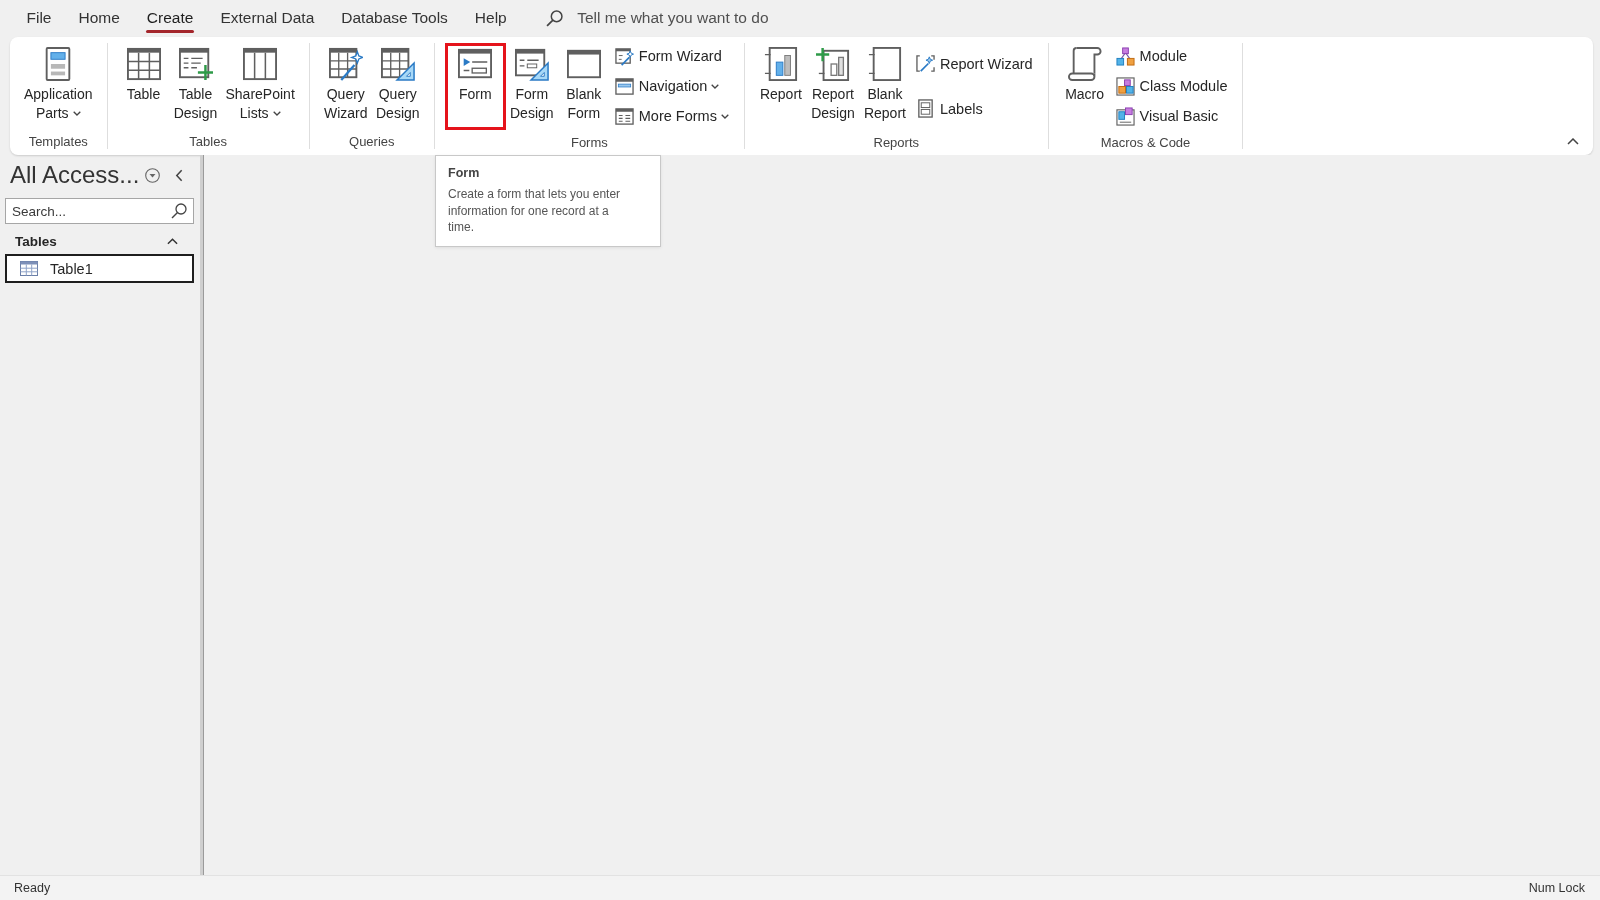 Image resolution: width=1600 pixels, height=900 pixels. Describe the element at coordinates (491, 18) in the screenshot. I see `menu-tab: Help` at that location.